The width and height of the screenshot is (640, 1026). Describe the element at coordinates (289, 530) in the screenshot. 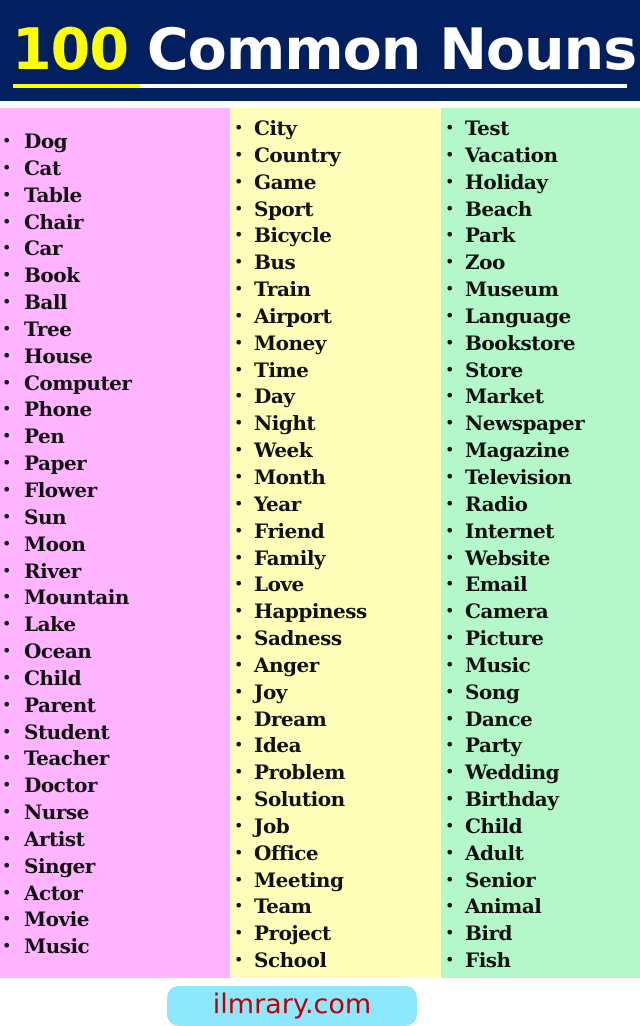

I see `noun-word: Friend` at that location.